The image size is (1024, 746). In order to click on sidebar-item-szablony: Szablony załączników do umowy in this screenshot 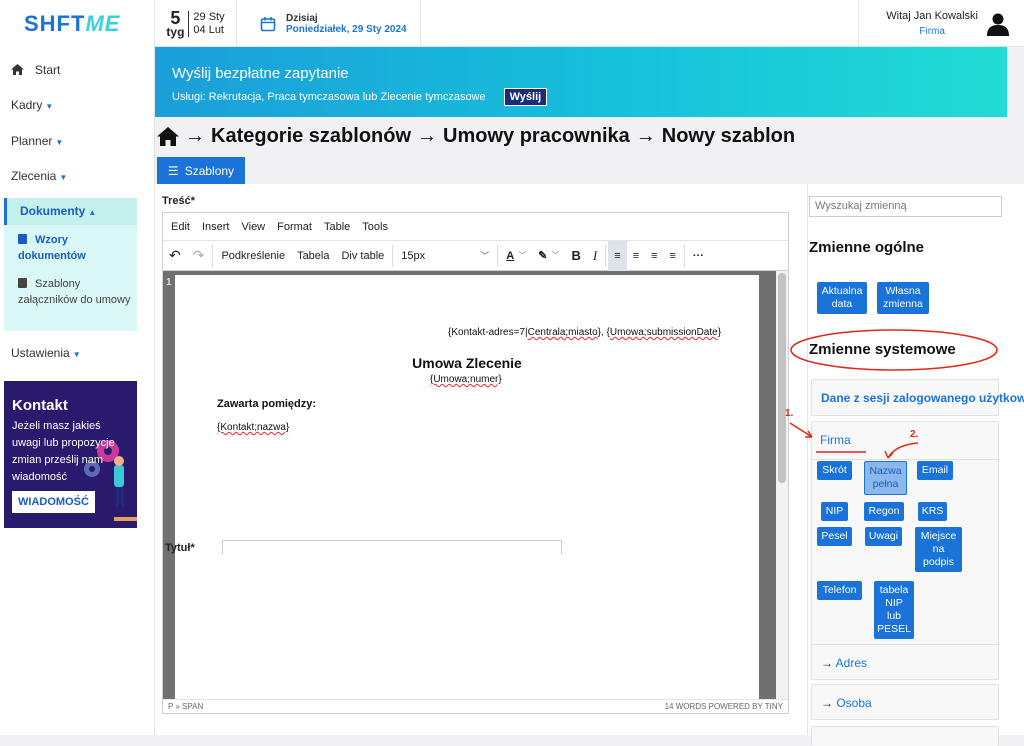, I will do `click(75, 292)`.